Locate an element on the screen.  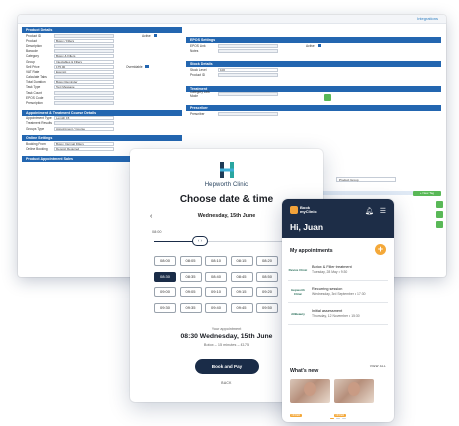
product-group-field: Product Group is located at coordinates (366, 179).